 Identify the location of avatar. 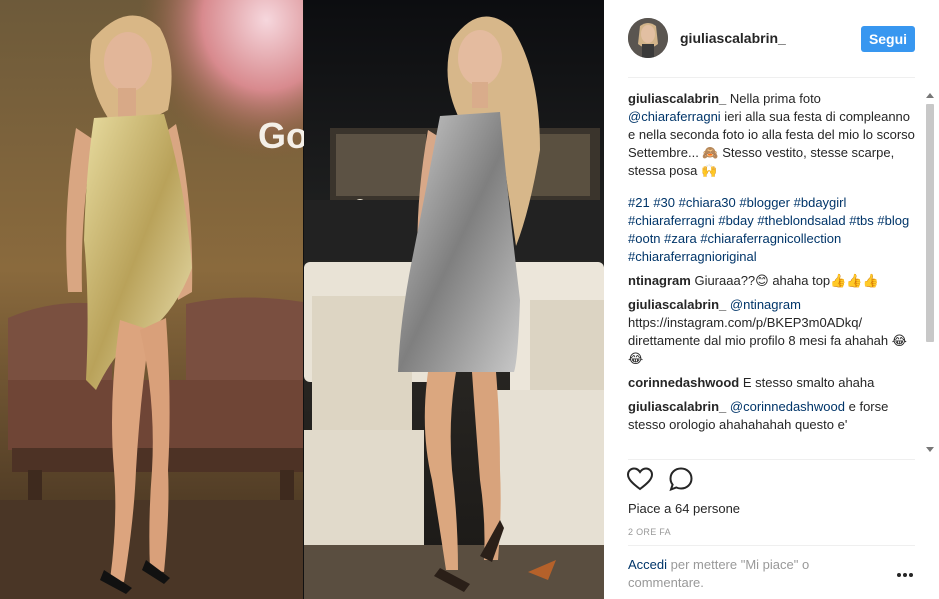
(648, 38).